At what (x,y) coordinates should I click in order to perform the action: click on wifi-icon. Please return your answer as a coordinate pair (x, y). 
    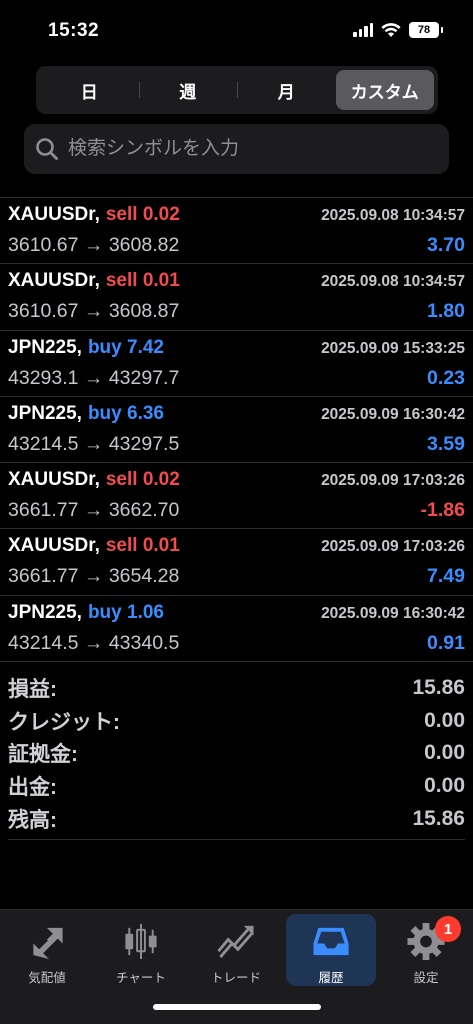
    Looking at the image, I should click on (391, 29).